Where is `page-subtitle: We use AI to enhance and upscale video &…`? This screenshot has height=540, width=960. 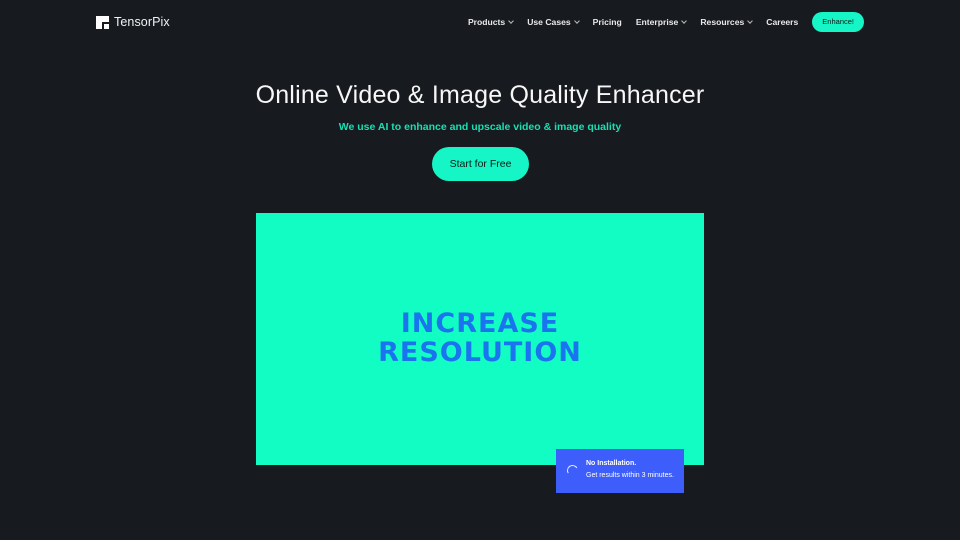
page-subtitle: We use AI to enhance and upscale video &… is located at coordinates (480, 127).